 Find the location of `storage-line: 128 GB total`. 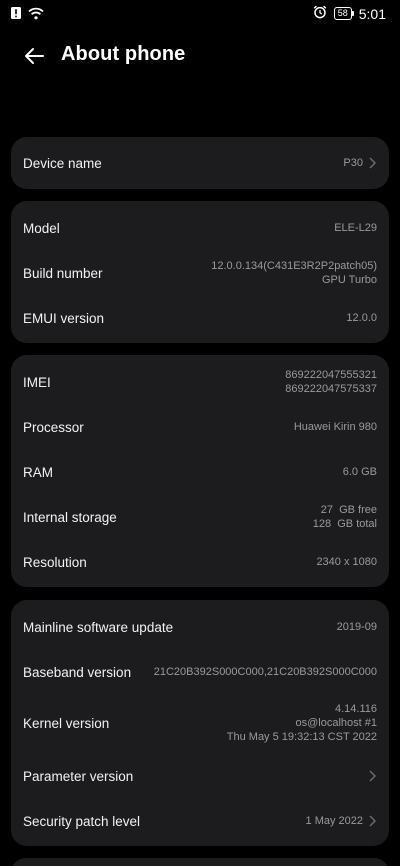

storage-line: 128 GB total is located at coordinates (344, 524).